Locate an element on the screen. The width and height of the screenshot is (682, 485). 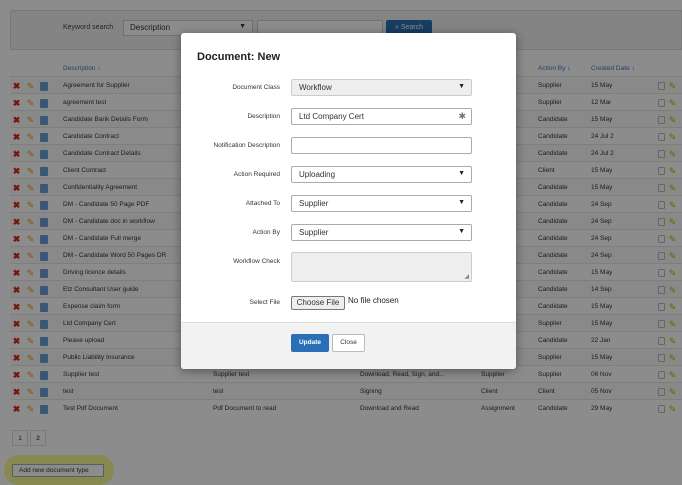
action-required-select: Uploading ▼ is located at coordinates (381, 174).